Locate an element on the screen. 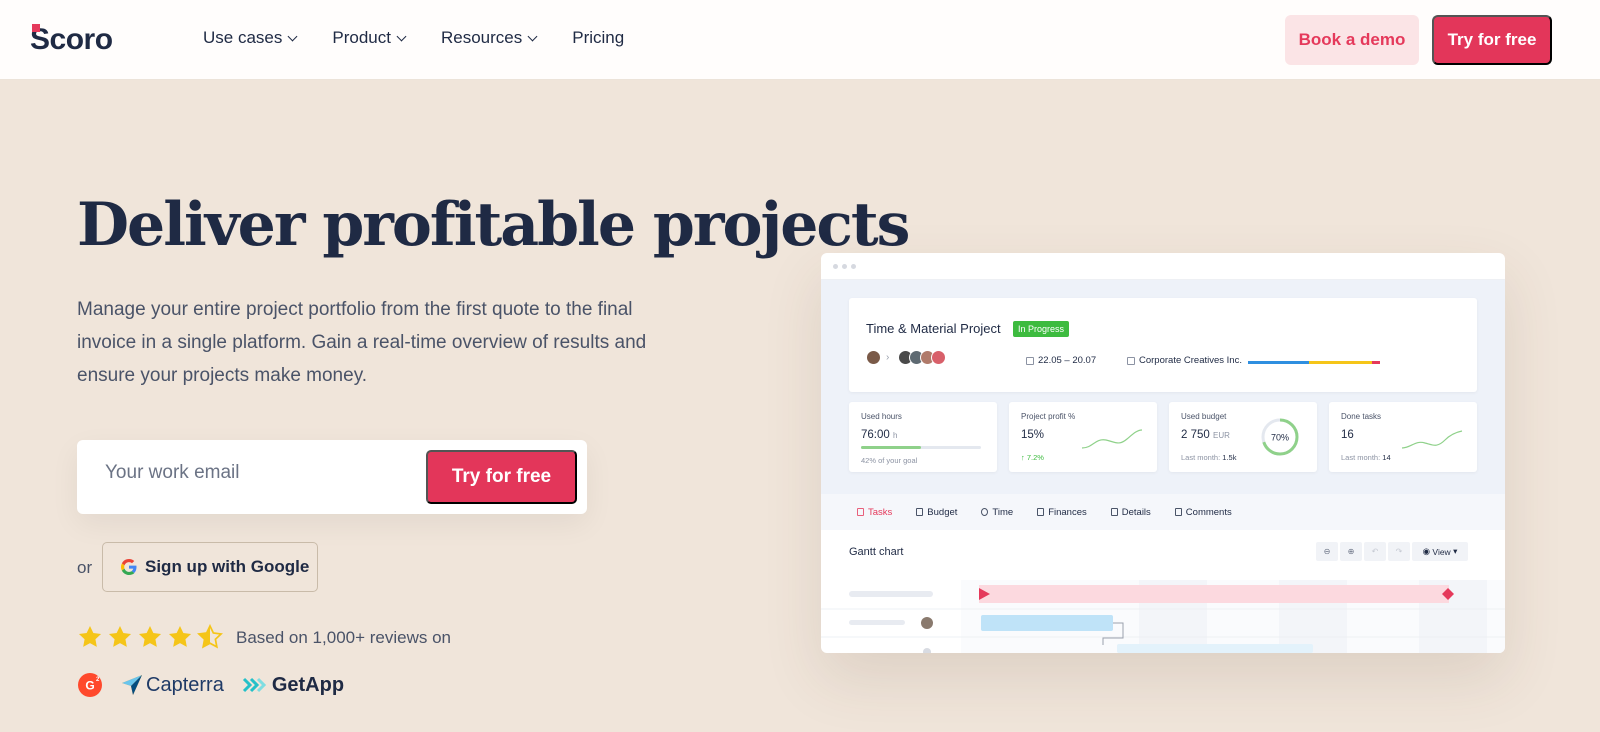  stat-foot: ↑ 7.2% is located at coordinates (1032, 457).